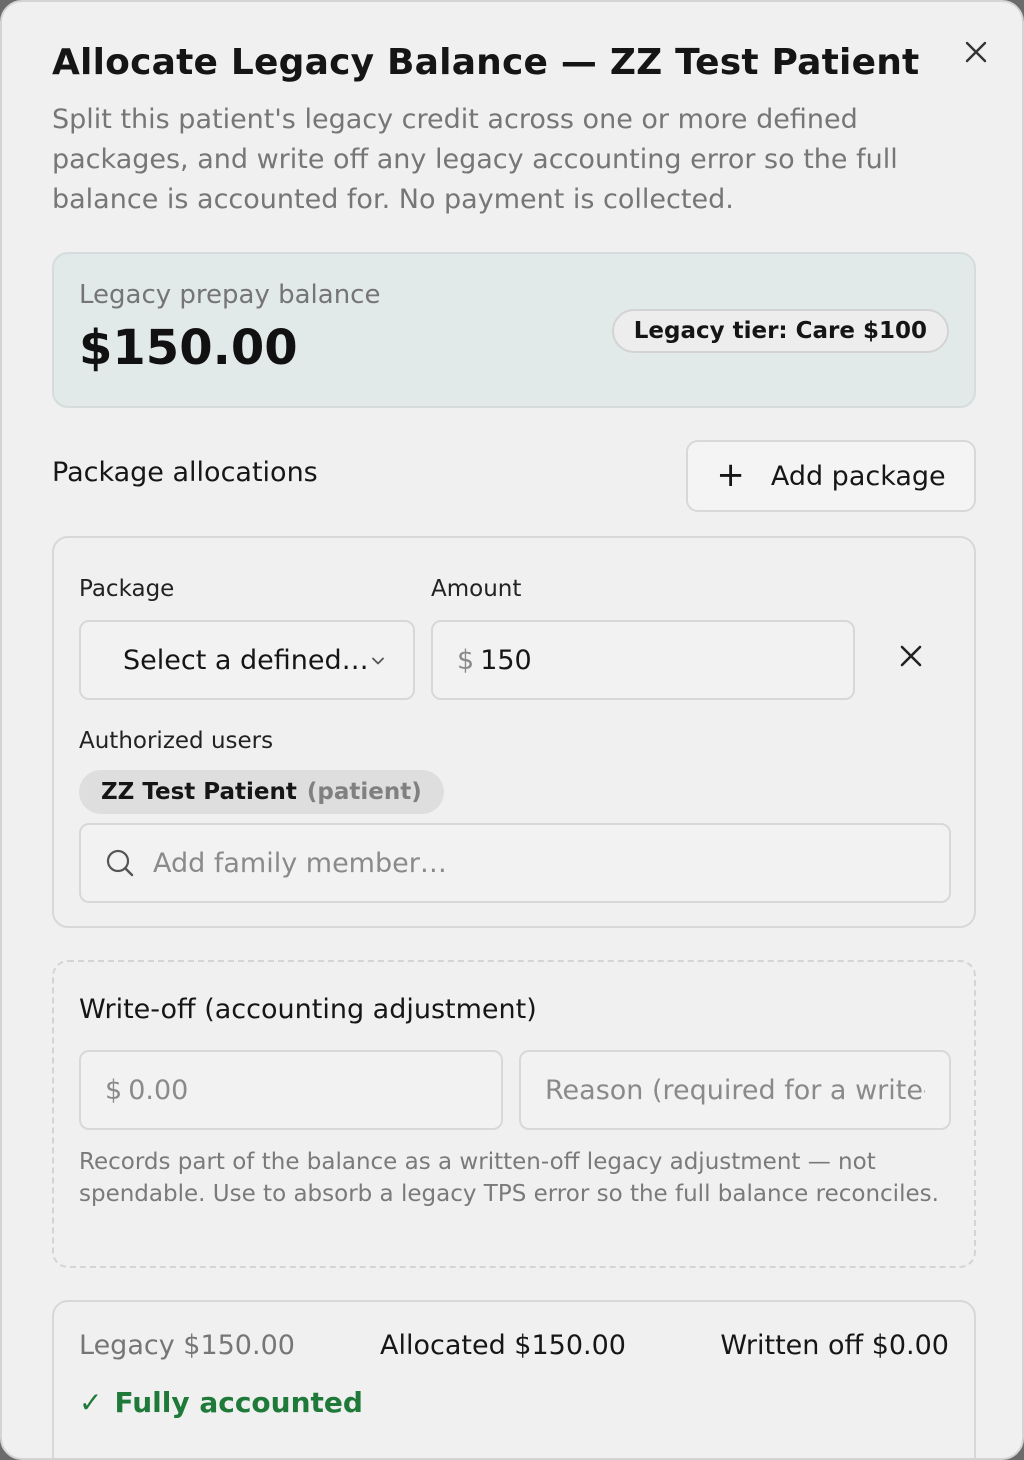 Image resolution: width=1024 pixels, height=1460 pixels. Describe the element at coordinates (543, 863) in the screenshot. I see `family-member-input` at that location.